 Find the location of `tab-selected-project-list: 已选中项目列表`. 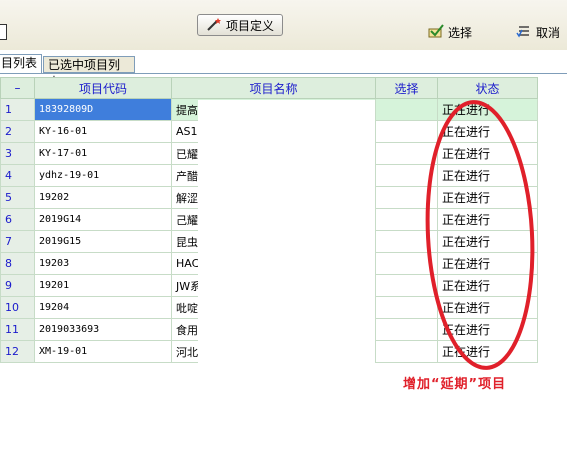

tab-selected-project-list: 已选中项目列表 is located at coordinates (89, 72).